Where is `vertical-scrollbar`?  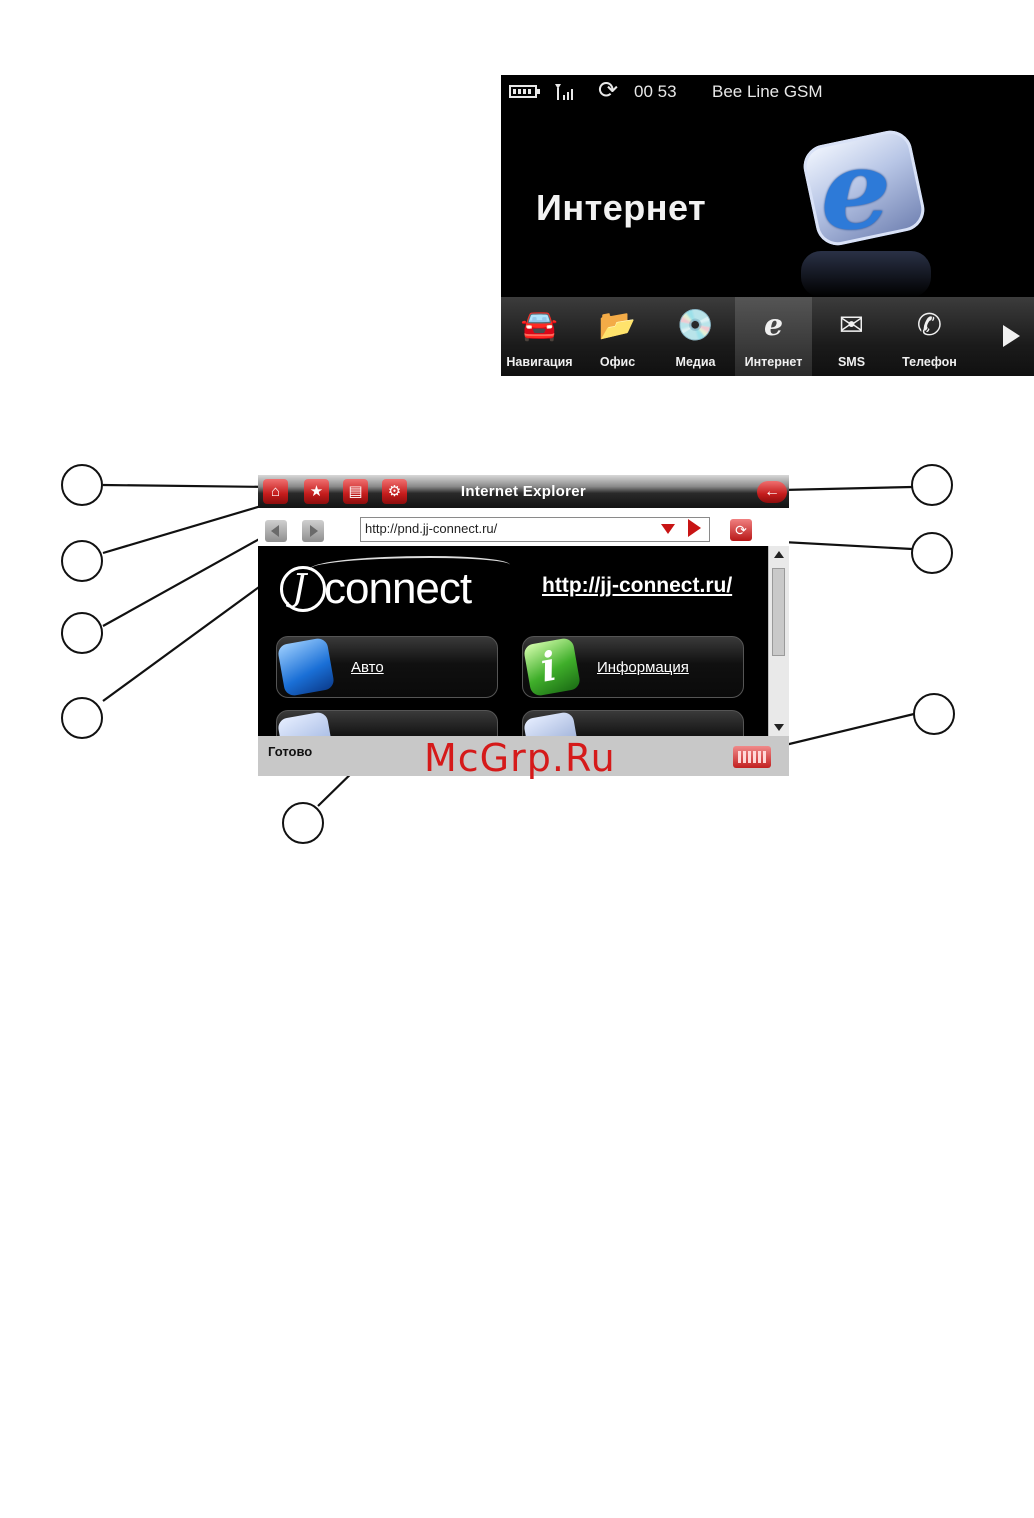
vertical-scrollbar is located at coordinates (778, 641).